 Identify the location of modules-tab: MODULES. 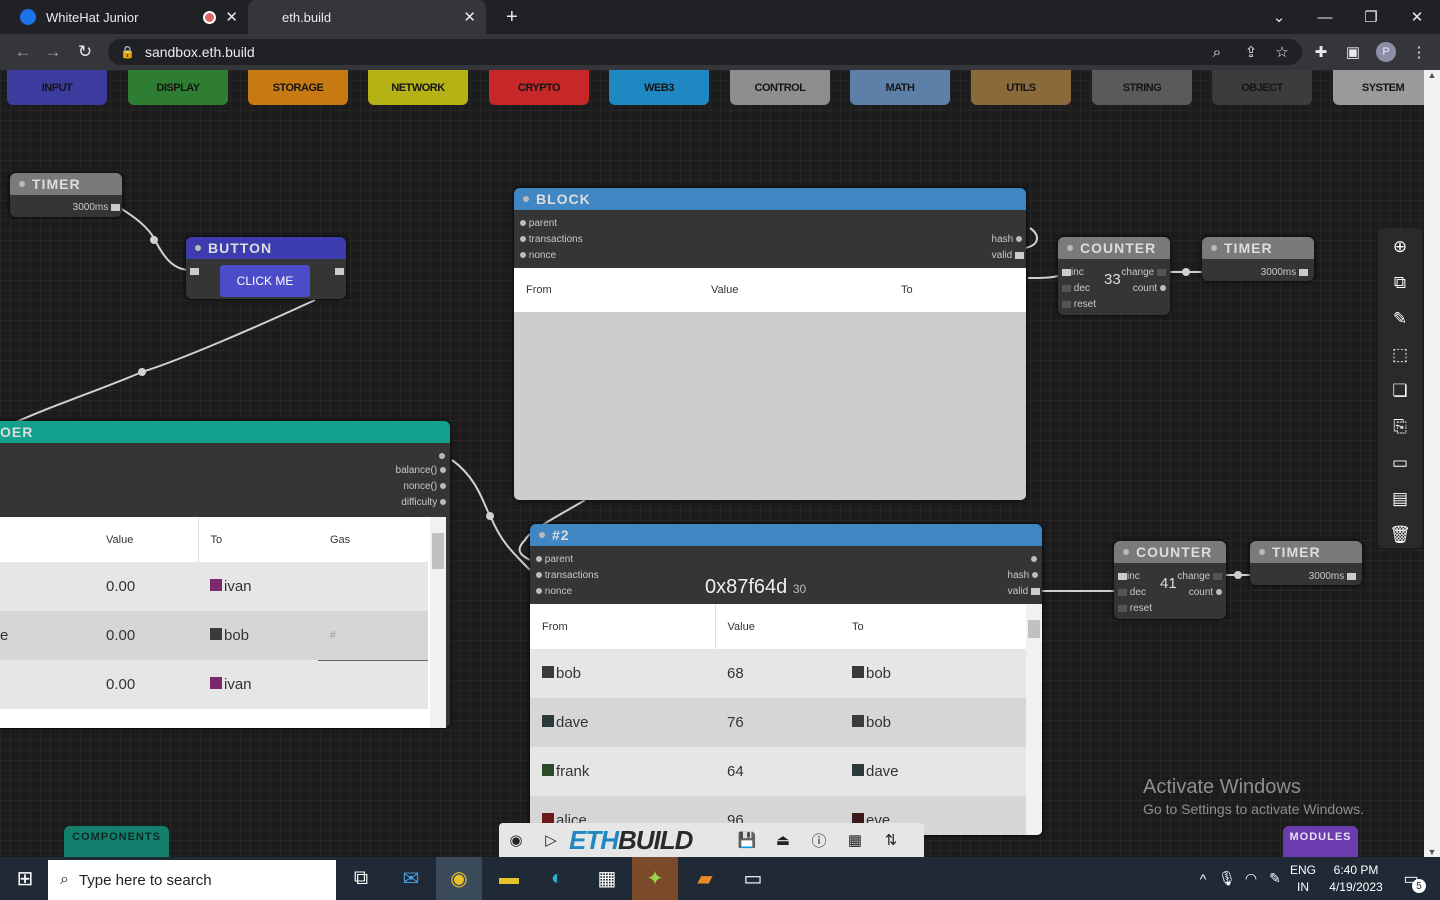
(1320, 841).